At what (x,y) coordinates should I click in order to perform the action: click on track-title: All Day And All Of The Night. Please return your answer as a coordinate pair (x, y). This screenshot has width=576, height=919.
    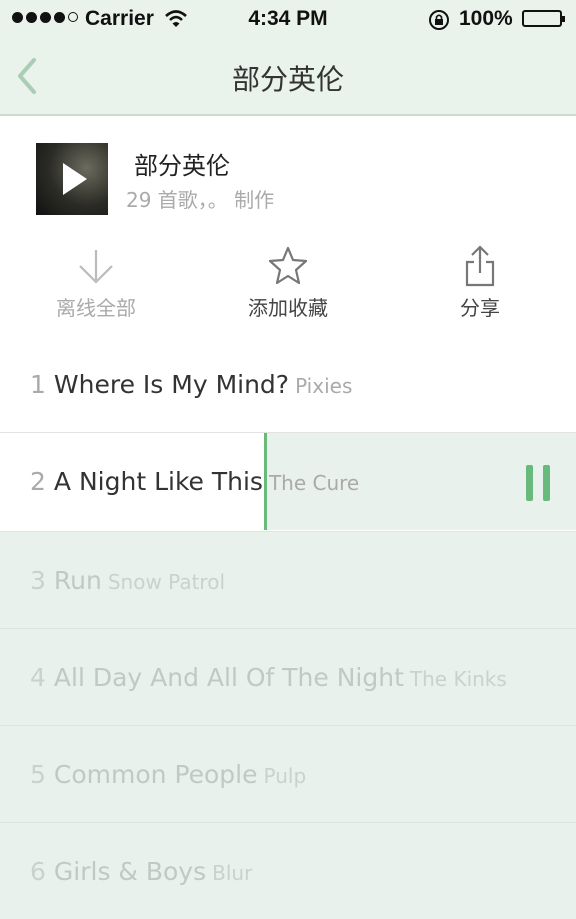
    Looking at the image, I should click on (228, 677).